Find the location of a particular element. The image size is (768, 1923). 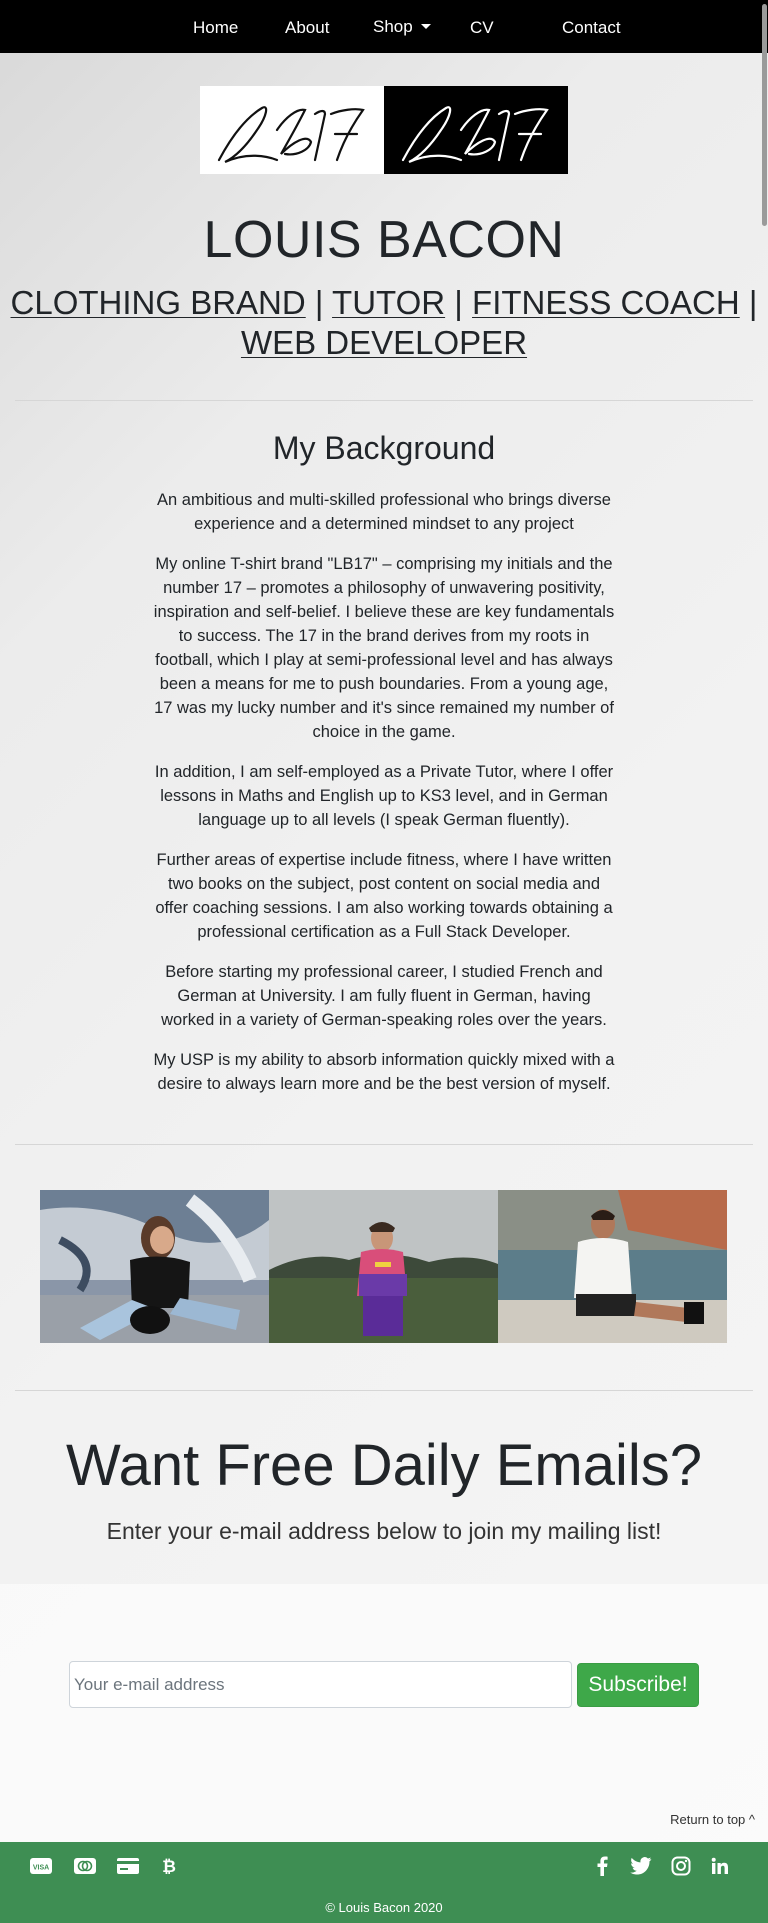

nav-shop-dropdown: Shop is located at coordinates (402, 26).